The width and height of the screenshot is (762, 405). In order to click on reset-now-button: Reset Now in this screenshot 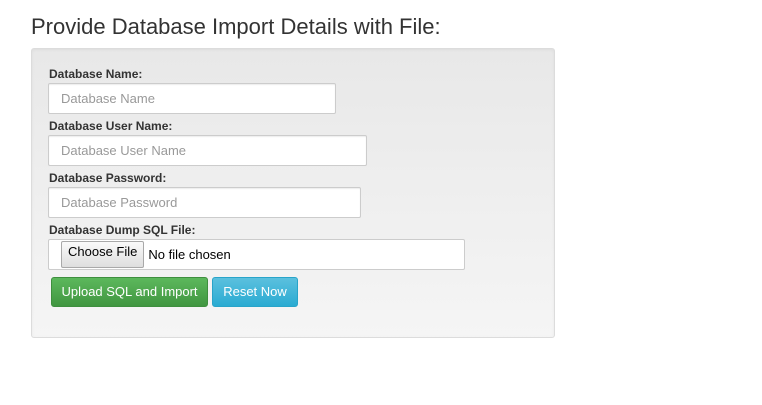, I will do `click(255, 292)`.